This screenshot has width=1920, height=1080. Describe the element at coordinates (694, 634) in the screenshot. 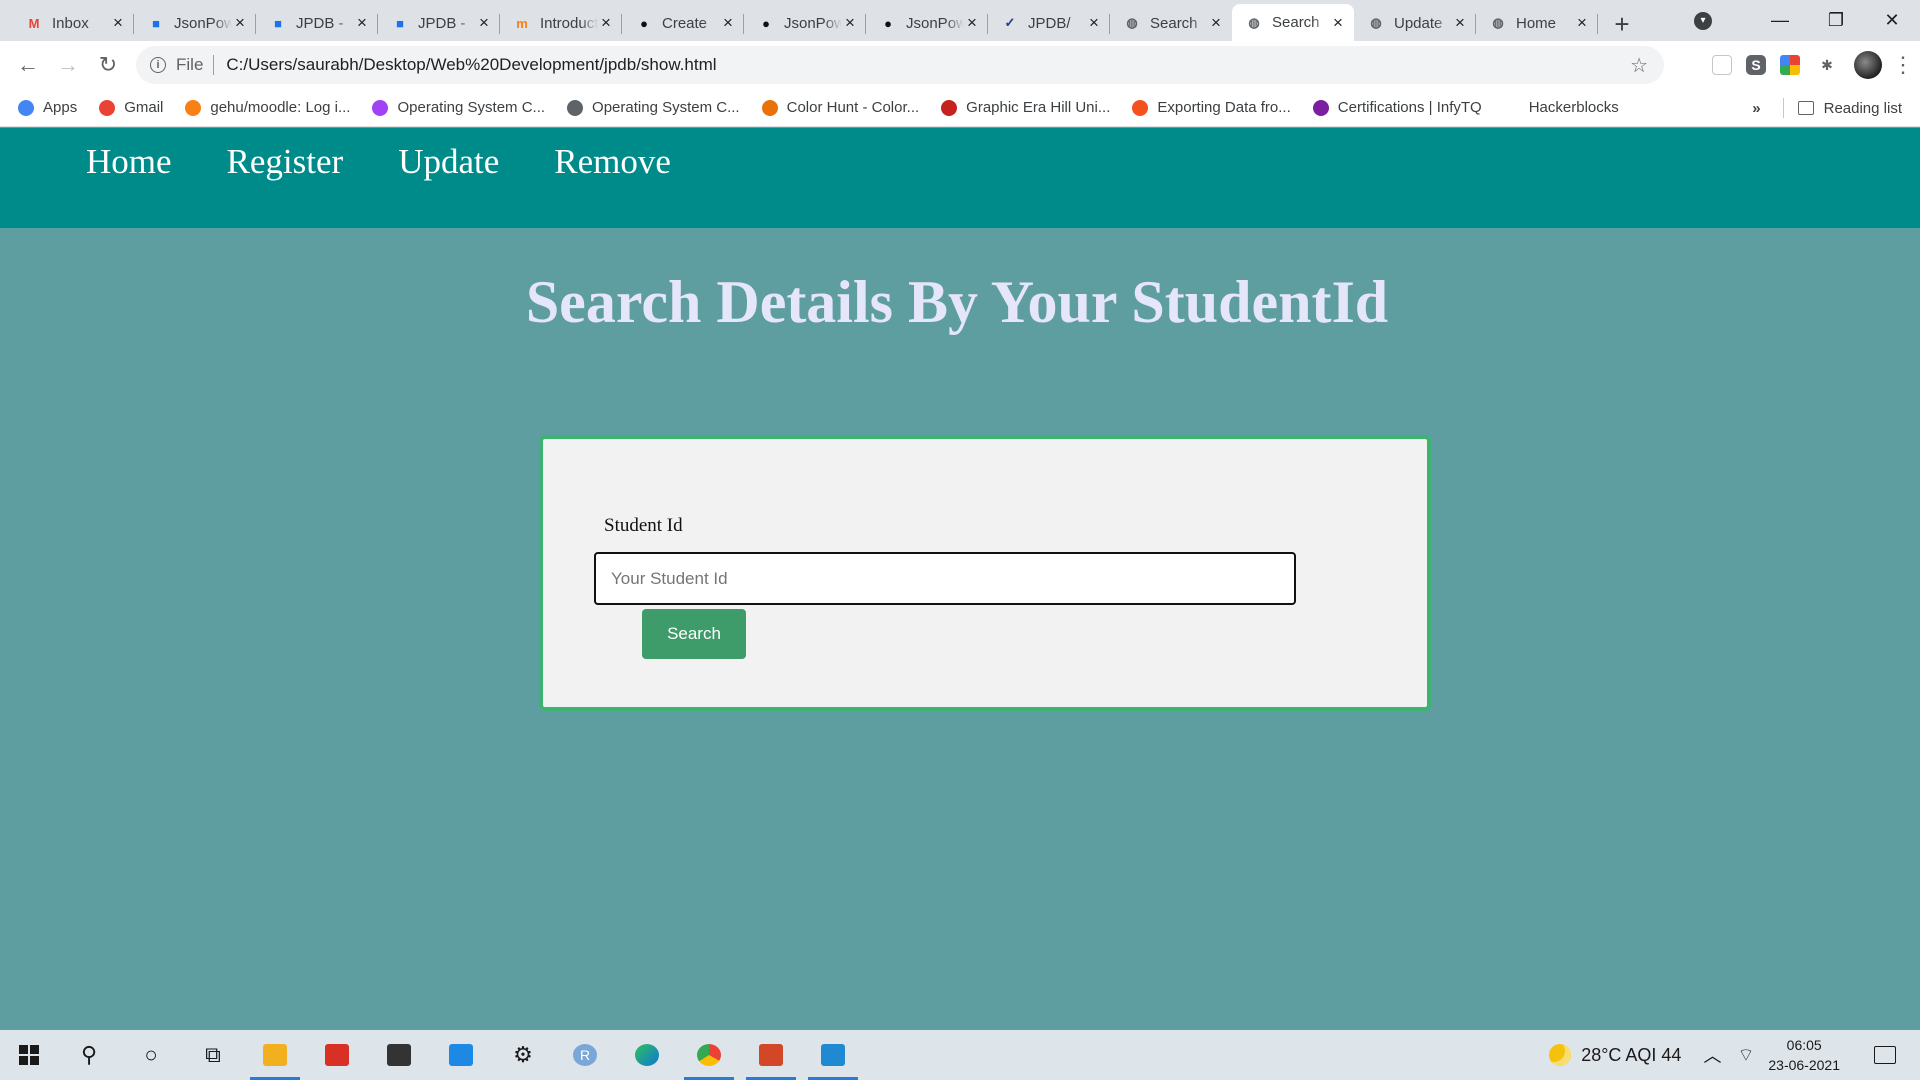

I see `search-button: Search` at that location.